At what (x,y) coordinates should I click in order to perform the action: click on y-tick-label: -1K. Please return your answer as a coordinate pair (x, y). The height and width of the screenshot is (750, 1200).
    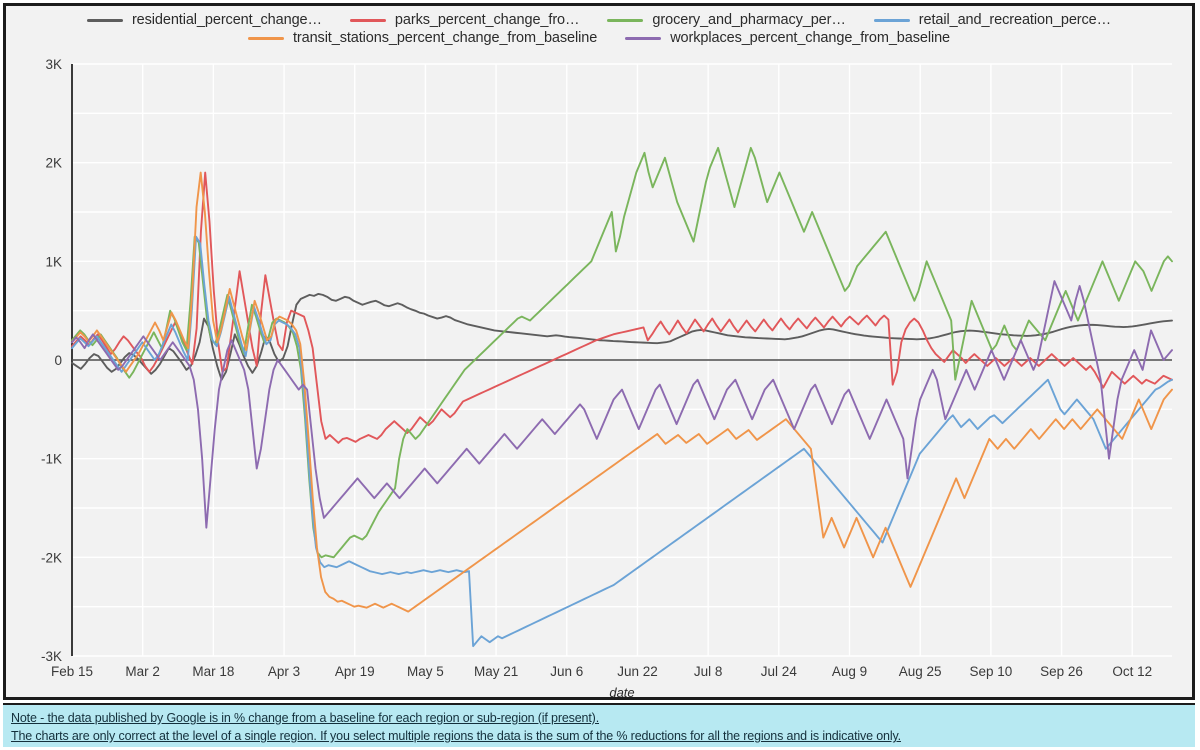
    Looking at the image, I should click on (51, 459).